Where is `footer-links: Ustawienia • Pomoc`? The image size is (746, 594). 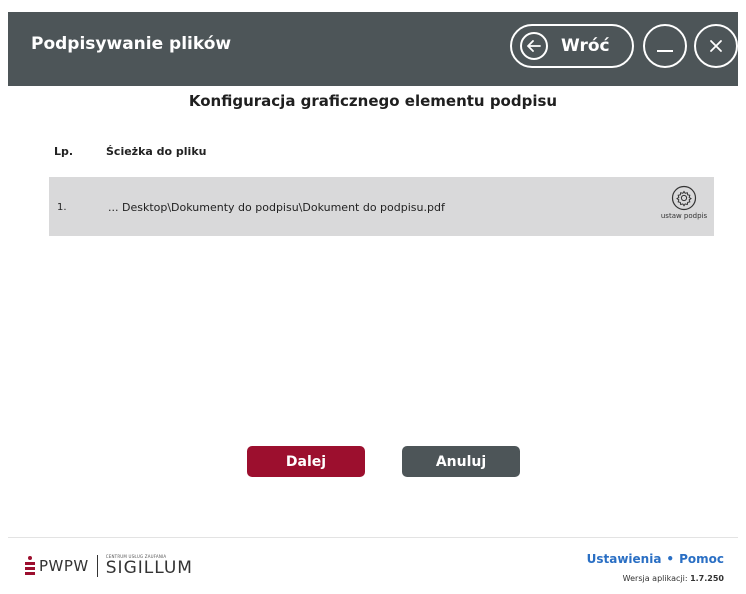
footer-links: Ustawienia • Pomoc is located at coordinates (655, 559).